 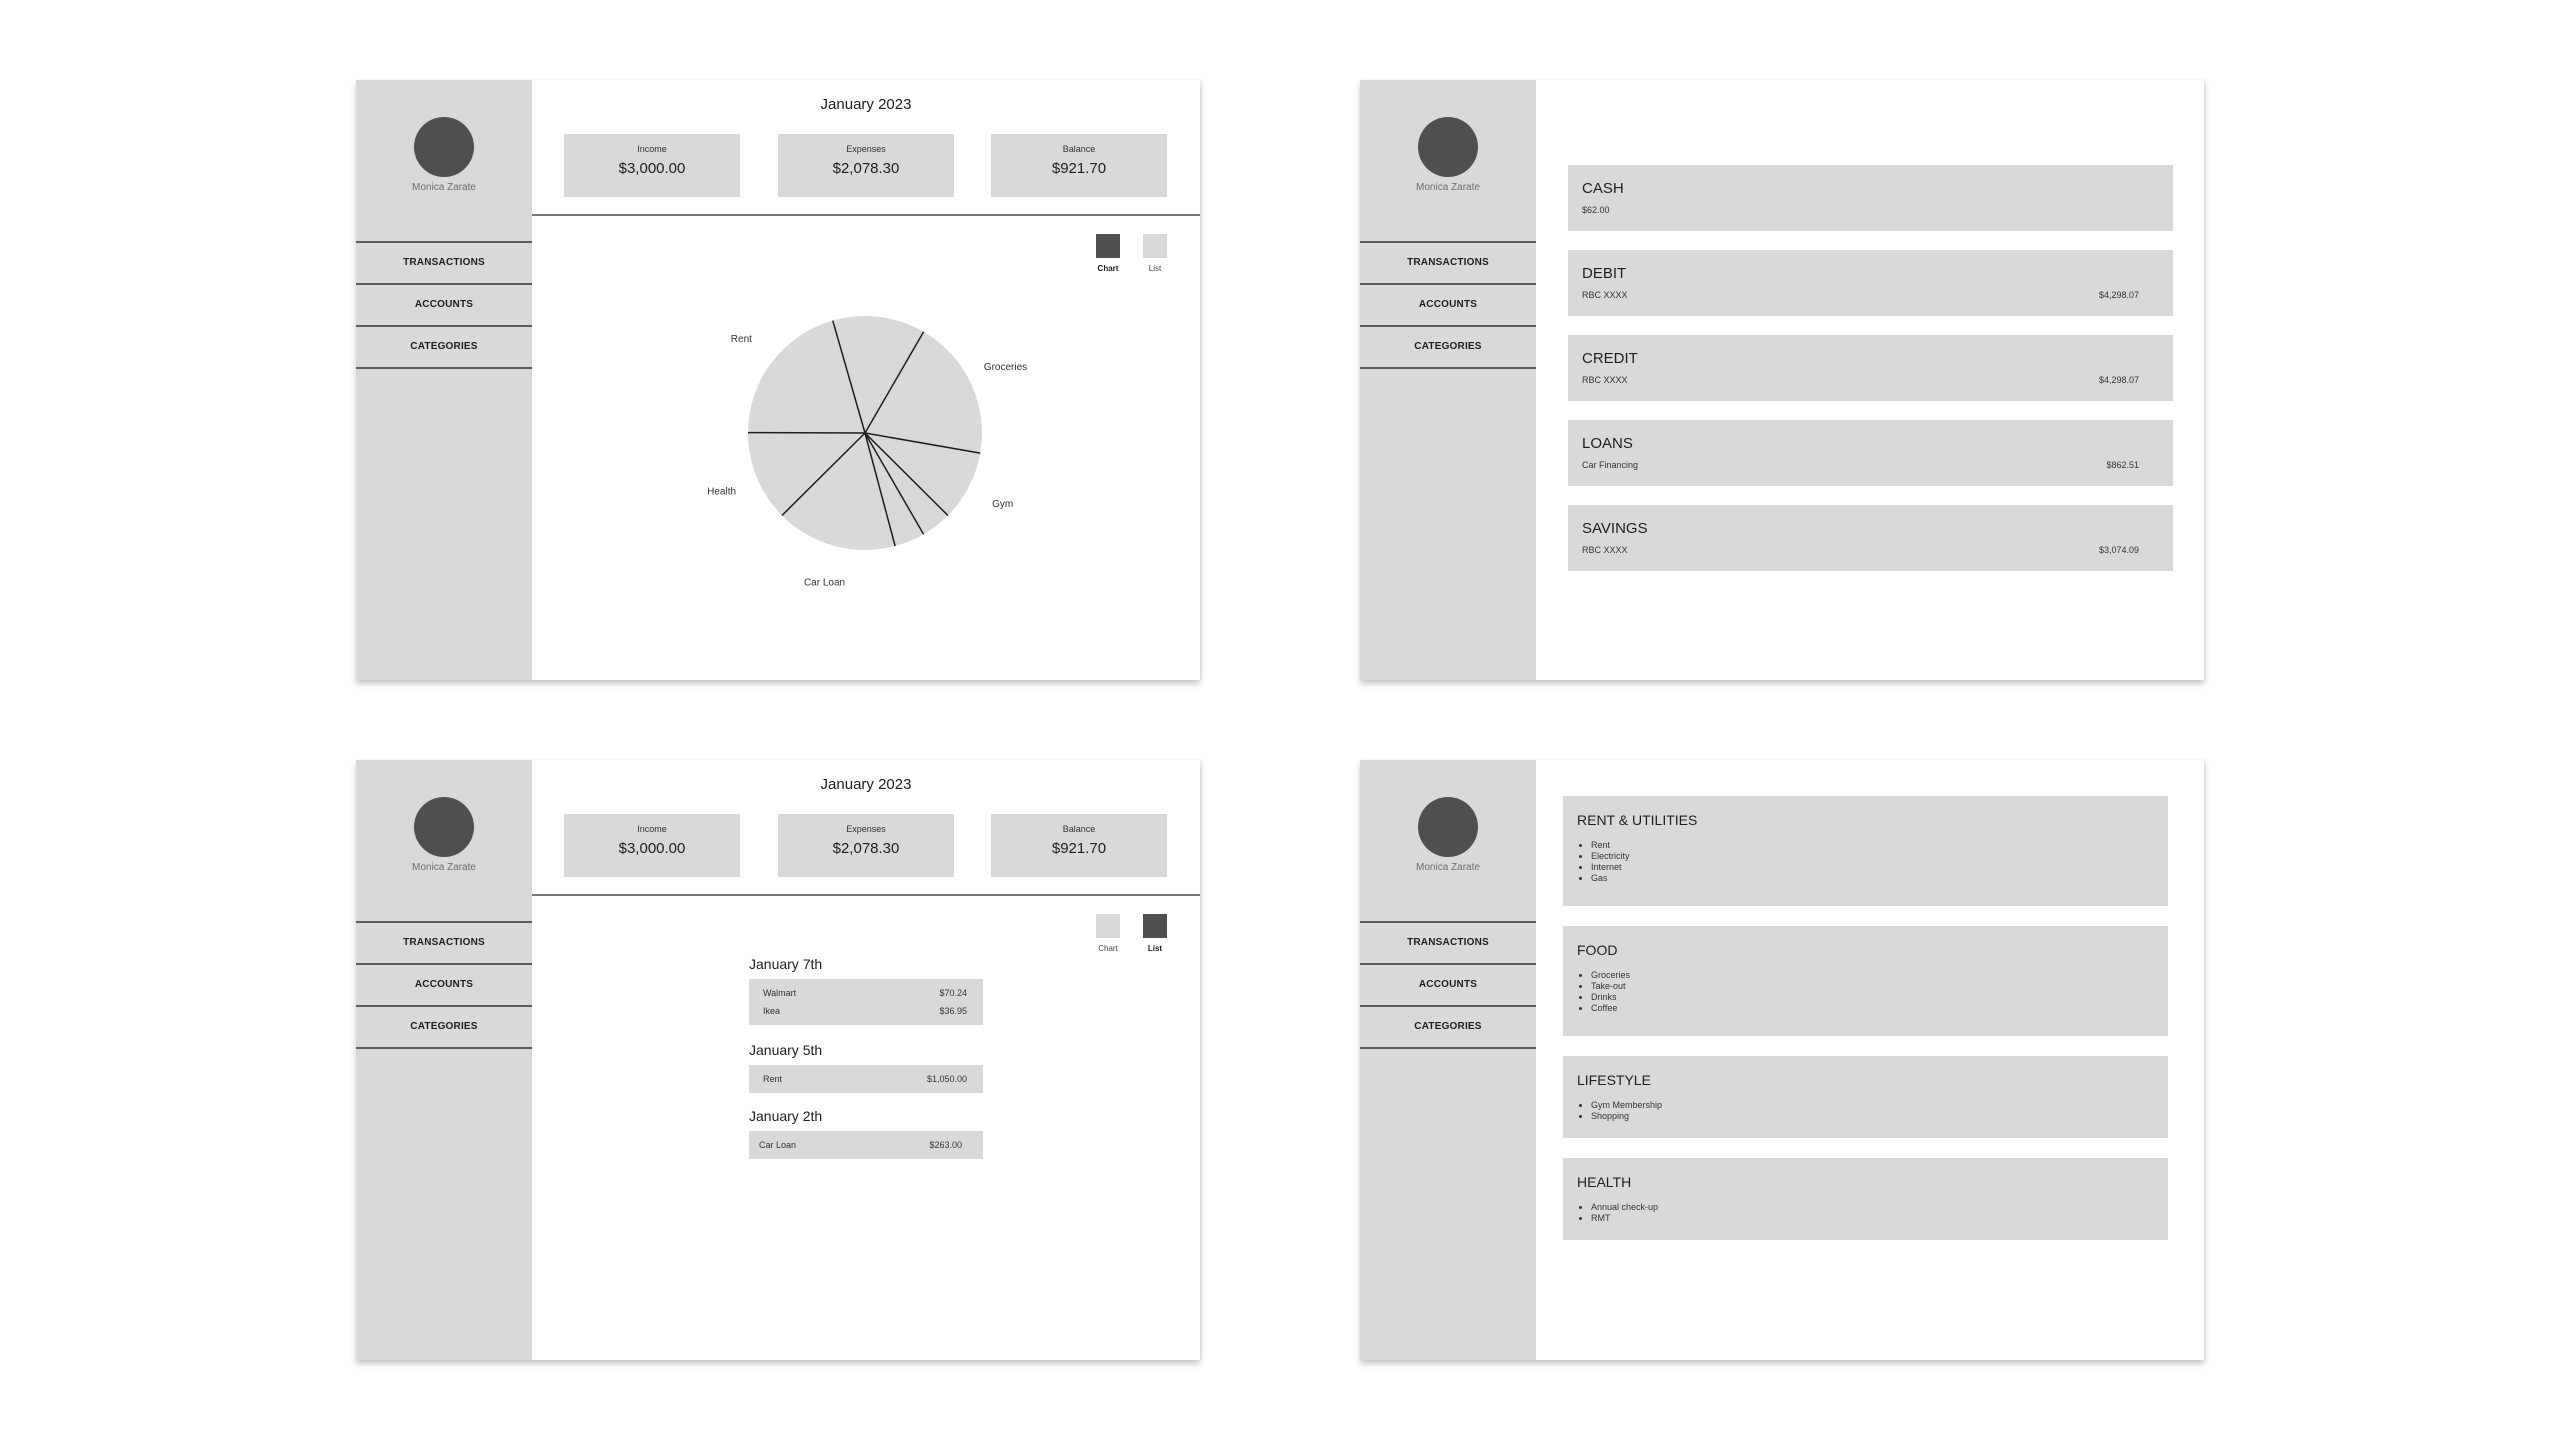 What do you see at coordinates (773, 1079) in the screenshot?
I see `transaction-name: Rent` at bounding box center [773, 1079].